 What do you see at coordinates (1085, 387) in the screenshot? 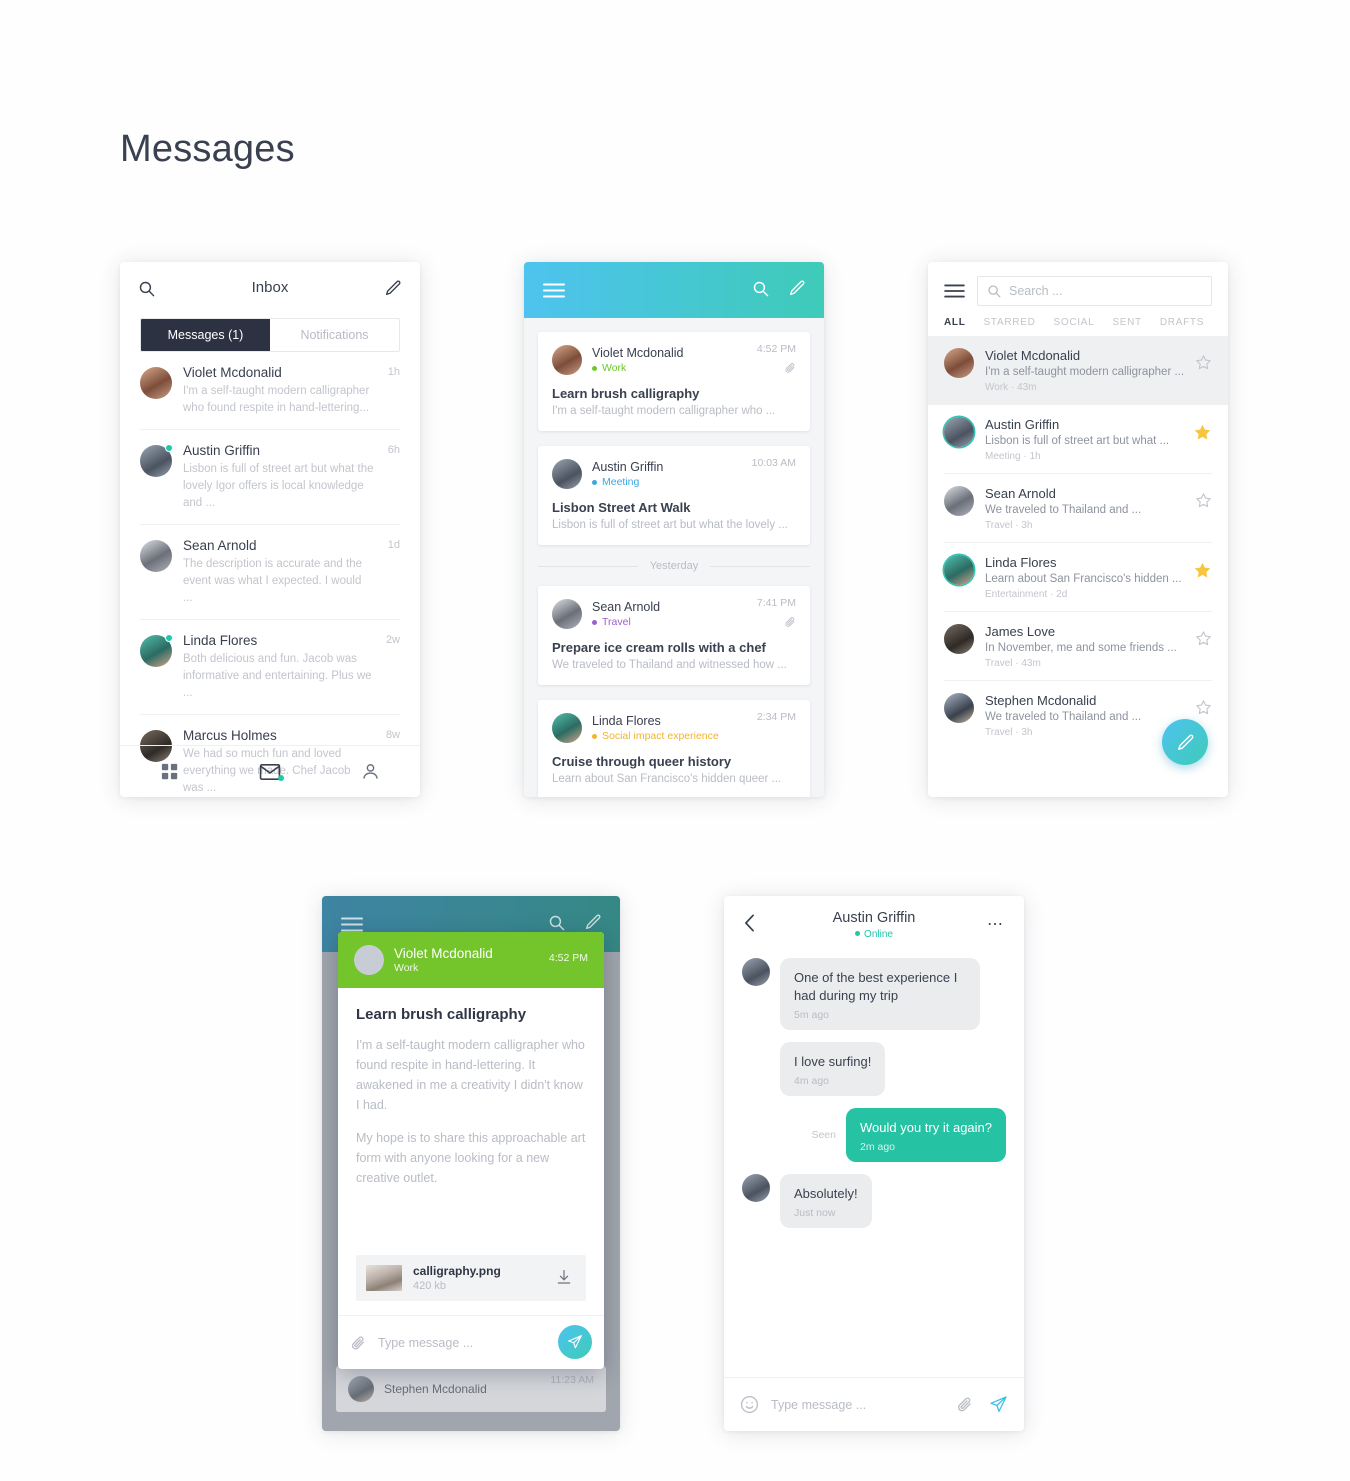
I see `row-meta: Work · 43m` at bounding box center [1085, 387].